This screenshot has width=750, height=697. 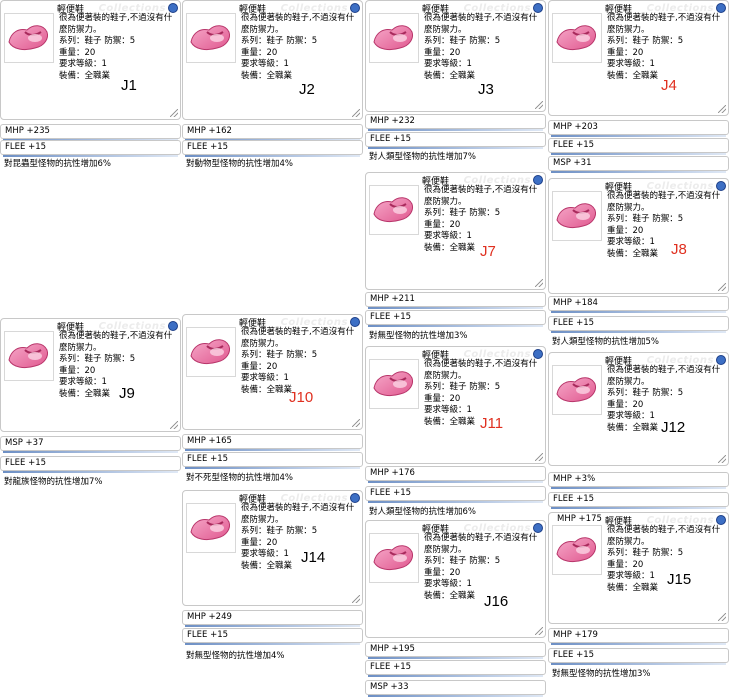 I want to click on stat-line: MHP +162, so click(x=272, y=132).